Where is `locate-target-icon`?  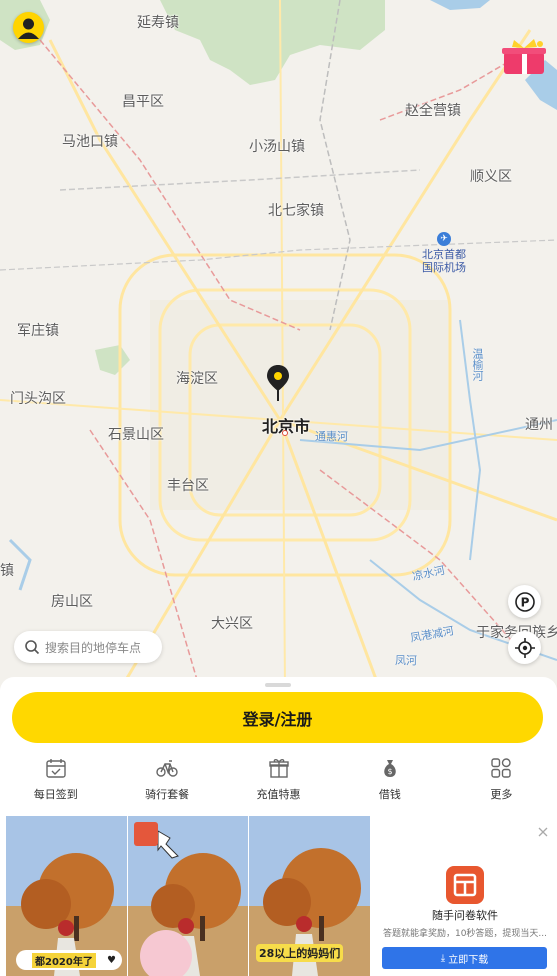 locate-target-icon is located at coordinates (524, 647).